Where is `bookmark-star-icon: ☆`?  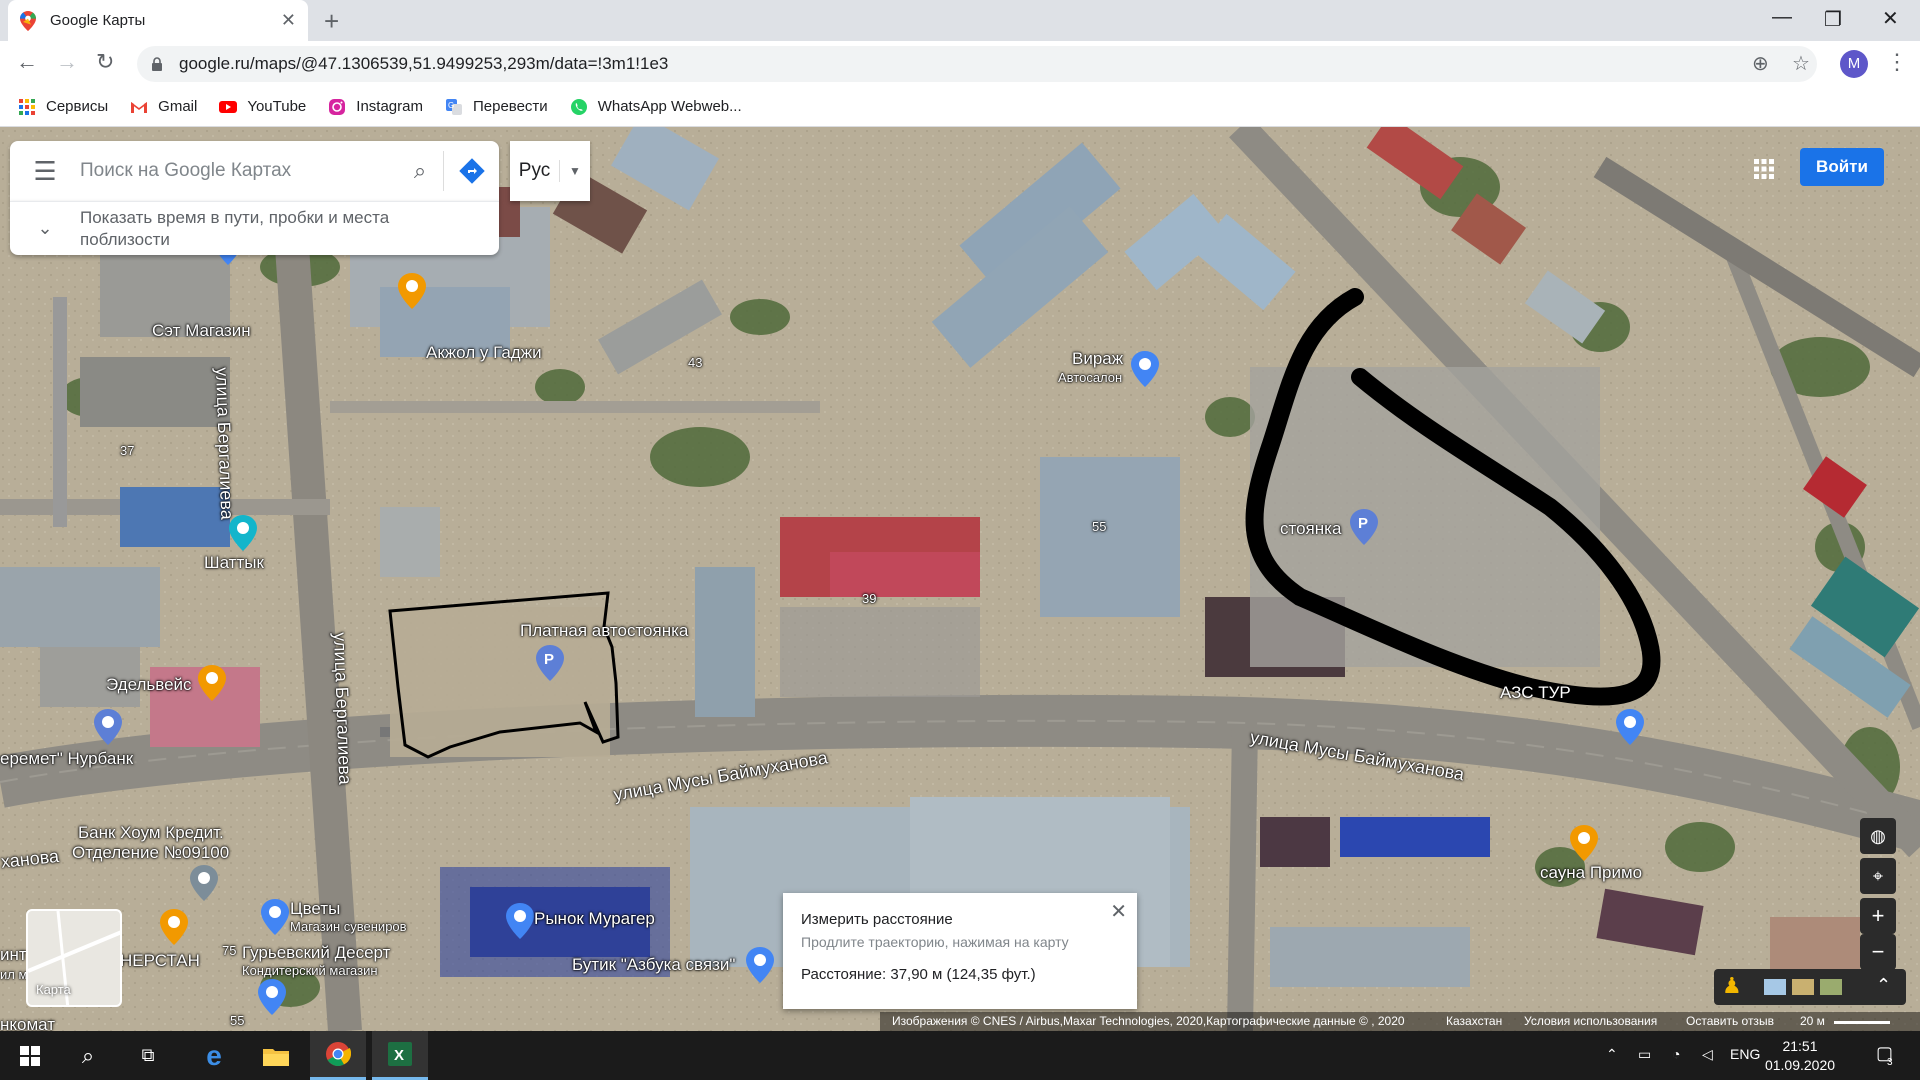 bookmark-star-icon: ☆ is located at coordinates (1801, 63).